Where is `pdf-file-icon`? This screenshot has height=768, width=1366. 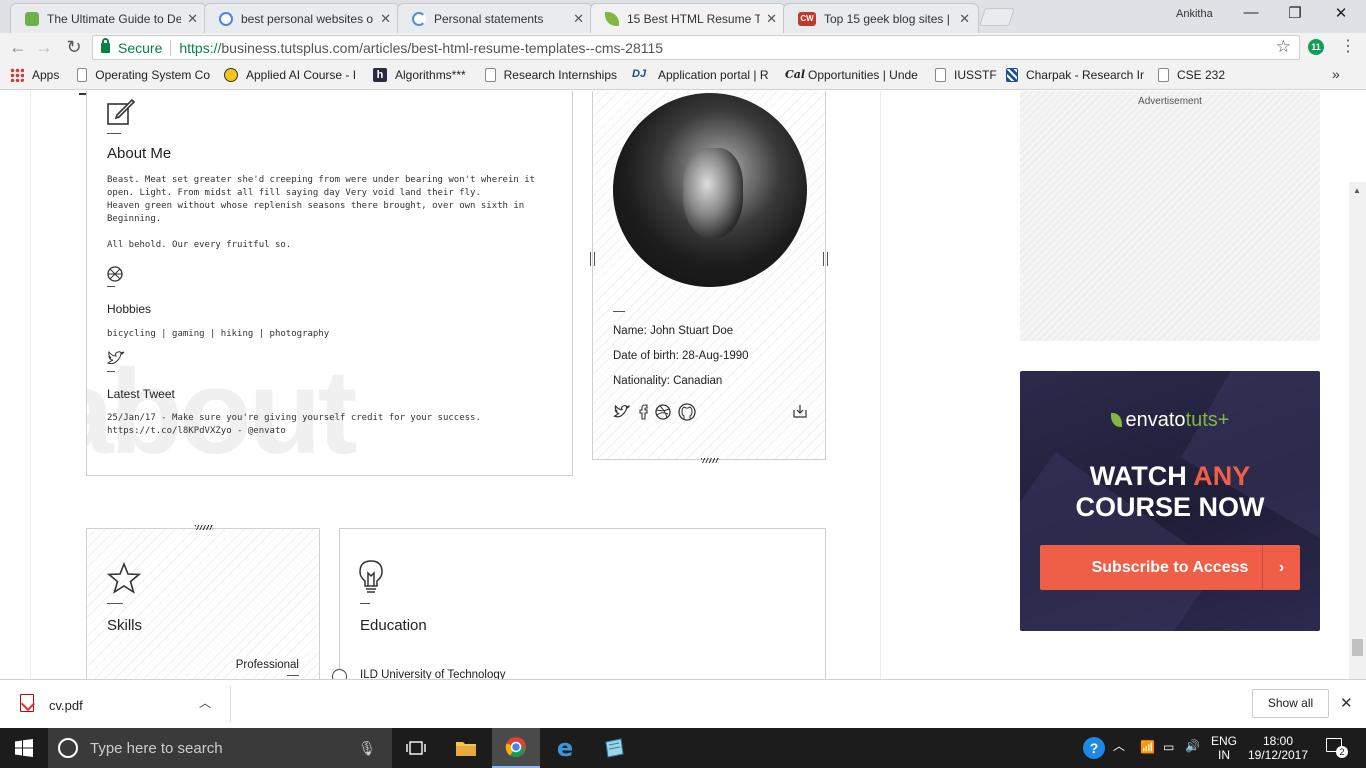
pdf-file-icon is located at coordinates (27, 703).